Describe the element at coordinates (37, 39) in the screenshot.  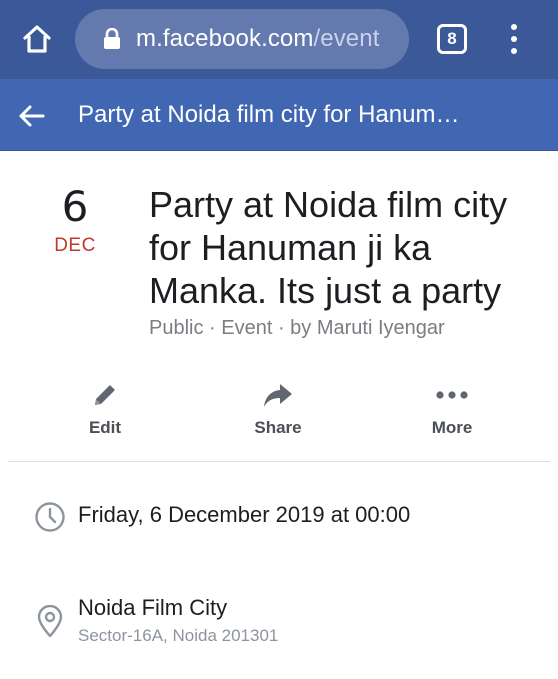
I see `home-icon` at that location.